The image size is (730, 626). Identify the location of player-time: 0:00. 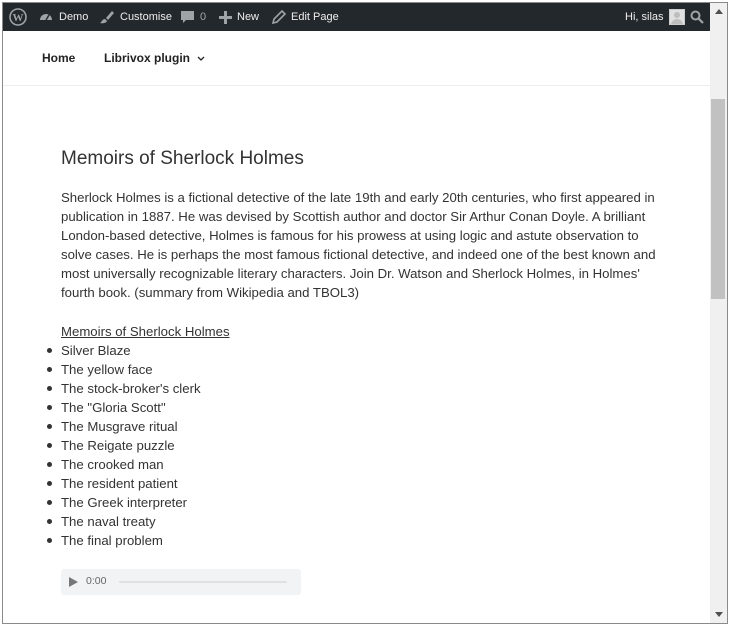
(96, 581).